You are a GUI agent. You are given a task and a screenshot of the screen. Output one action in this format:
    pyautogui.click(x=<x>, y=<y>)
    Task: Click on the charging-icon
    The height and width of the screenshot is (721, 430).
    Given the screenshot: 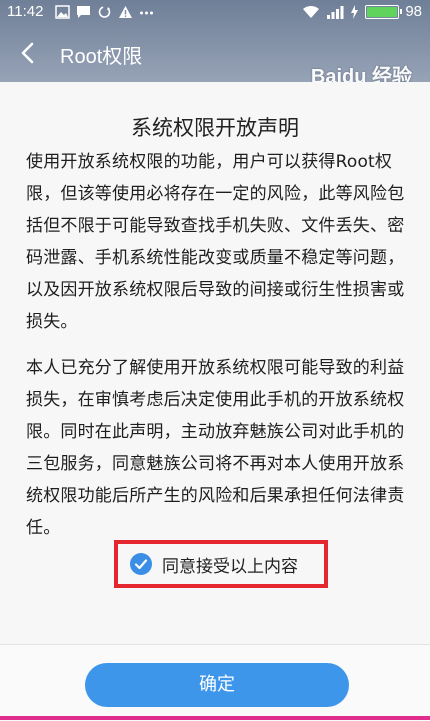 What is the action you would take?
    pyautogui.click(x=355, y=11)
    